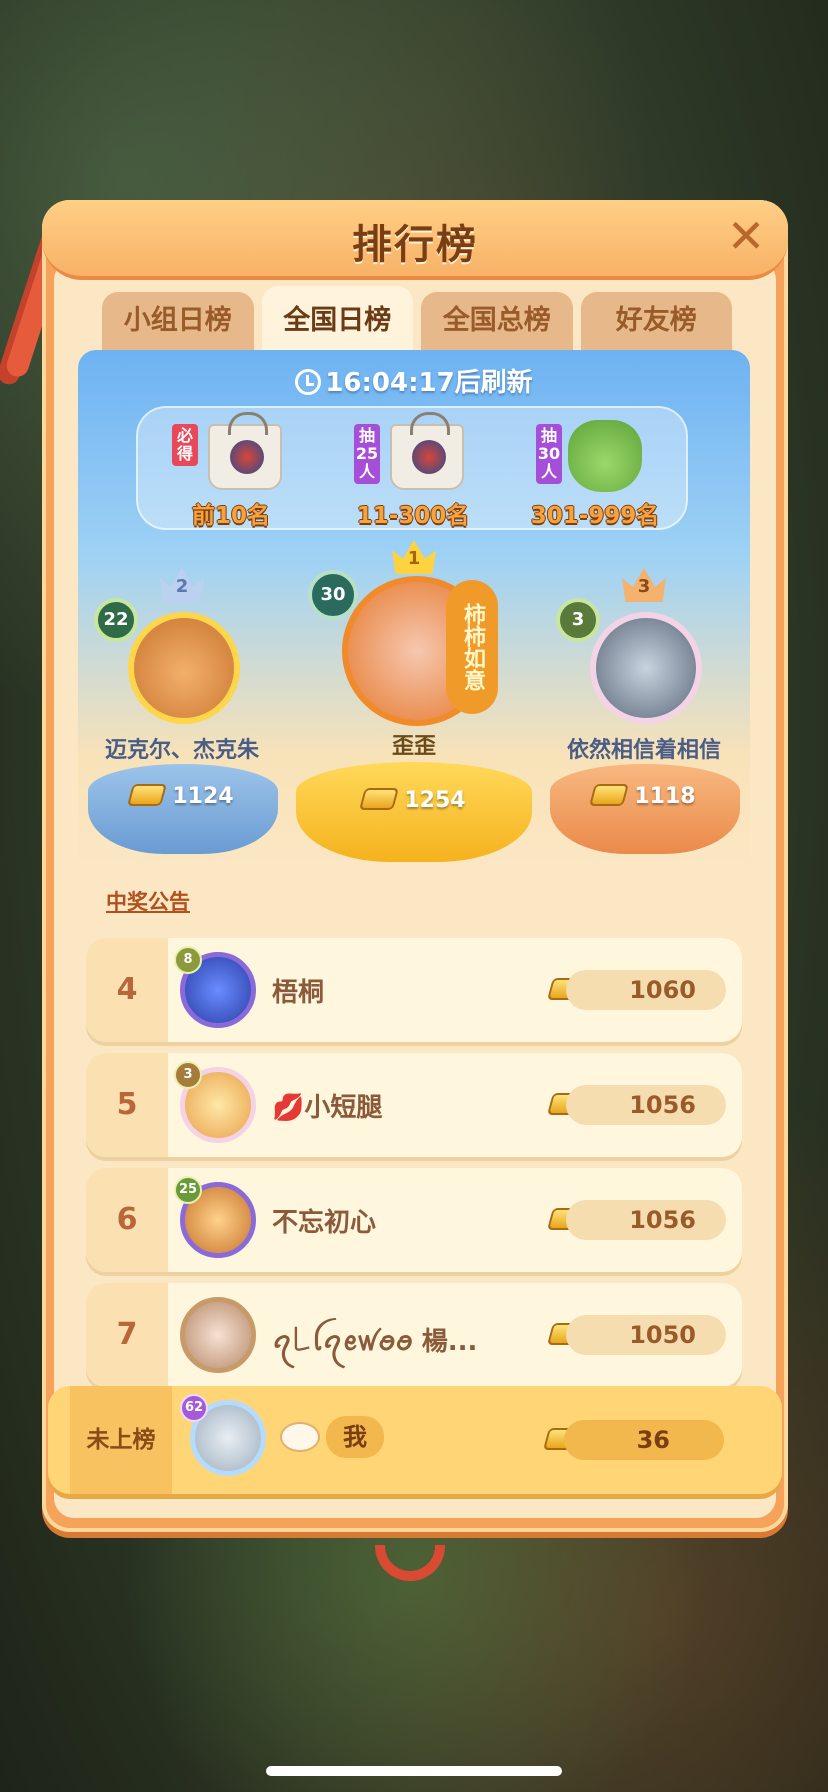 The width and height of the screenshot is (828, 1792). Describe the element at coordinates (182, 796) in the screenshot. I see `player-score: 1124` at that location.